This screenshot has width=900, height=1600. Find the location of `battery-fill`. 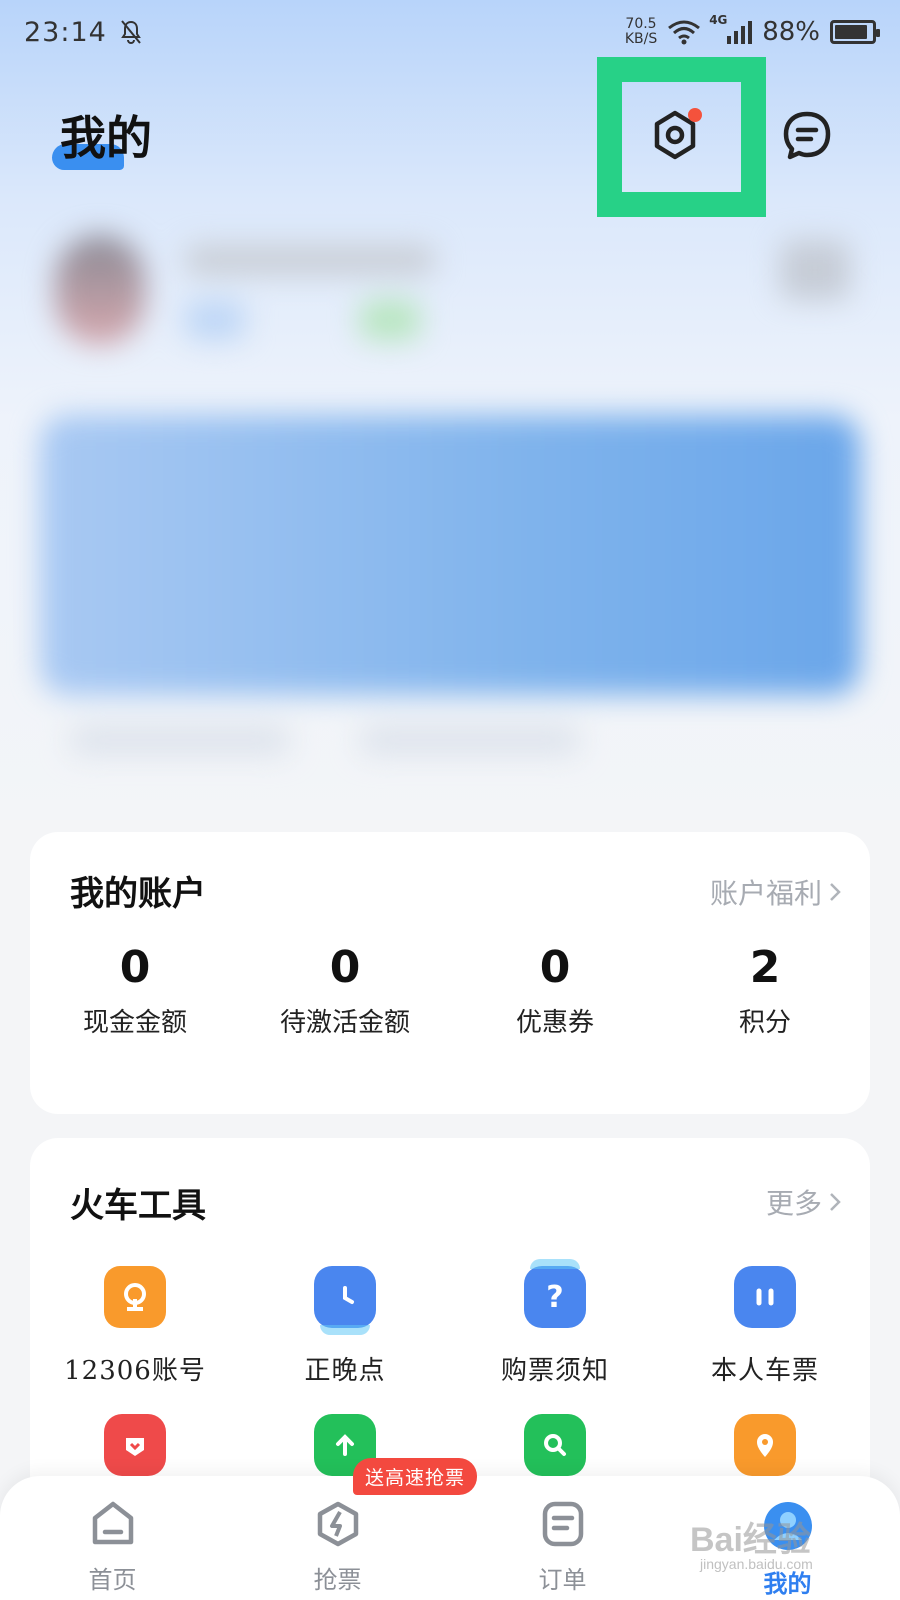

battery-fill is located at coordinates (851, 32).